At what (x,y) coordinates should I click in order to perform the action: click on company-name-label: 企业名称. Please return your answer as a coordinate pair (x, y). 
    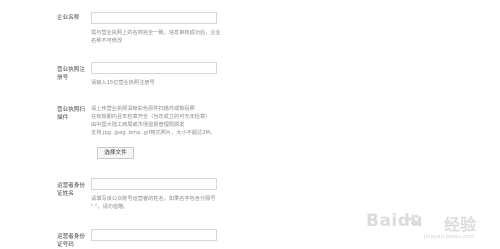
    Looking at the image, I should click on (68, 18).